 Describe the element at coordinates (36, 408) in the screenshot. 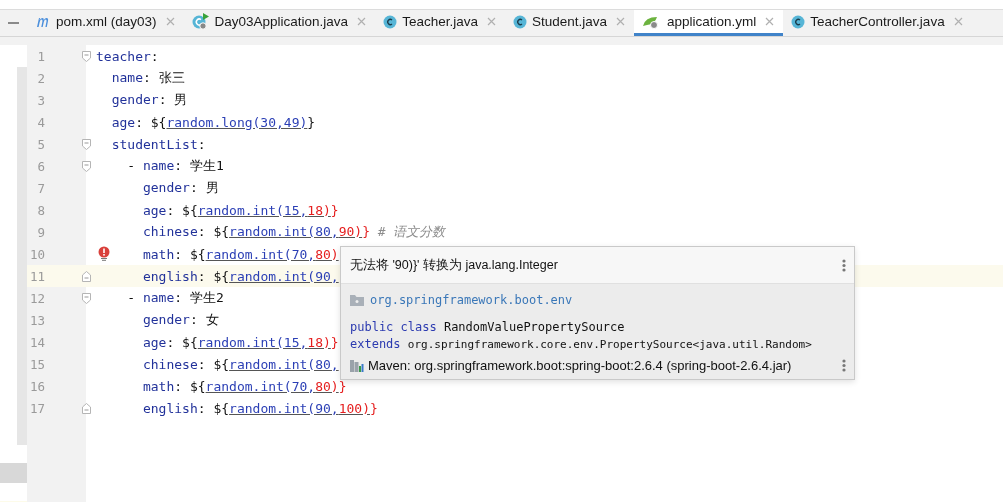

I see `line-number: 17` at that location.